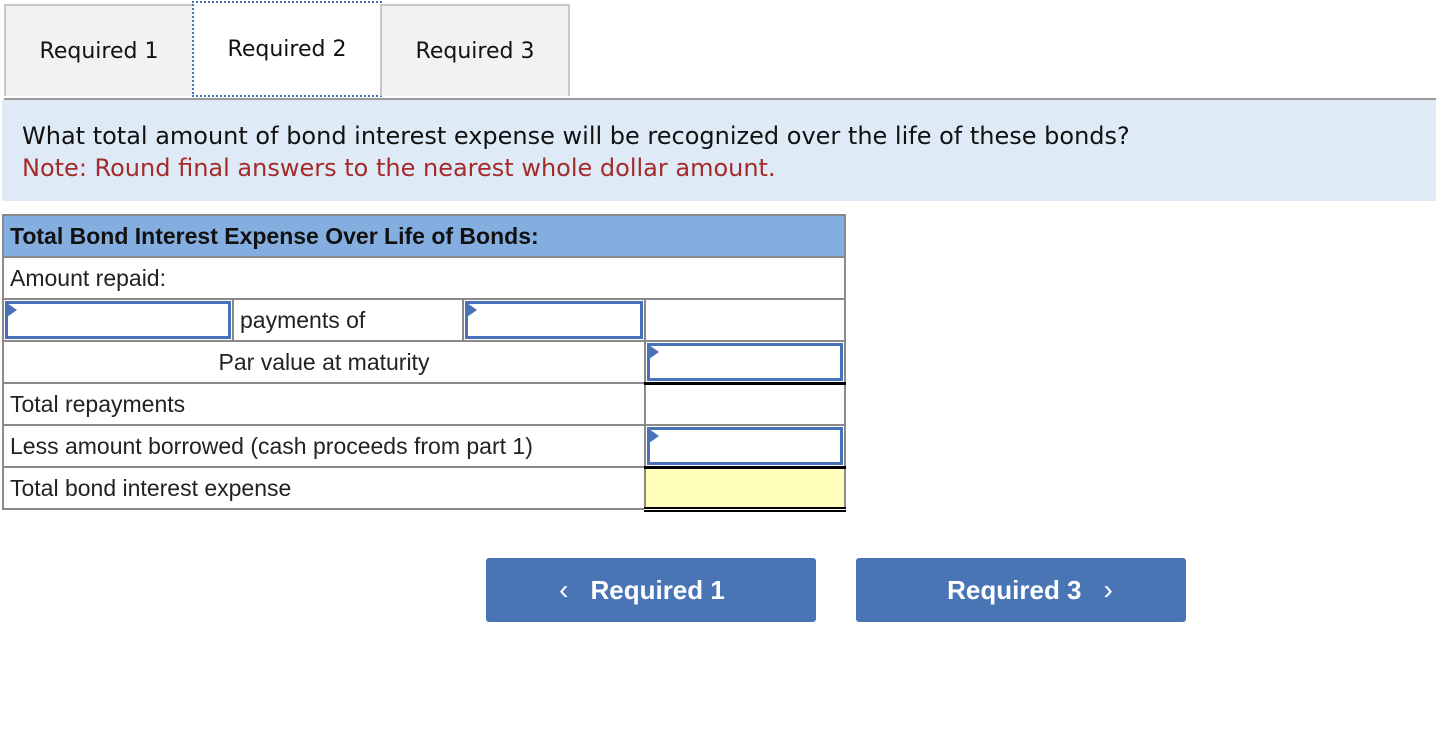  What do you see at coordinates (99, 50) in the screenshot?
I see `tab-required-1: Required 1` at bounding box center [99, 50].